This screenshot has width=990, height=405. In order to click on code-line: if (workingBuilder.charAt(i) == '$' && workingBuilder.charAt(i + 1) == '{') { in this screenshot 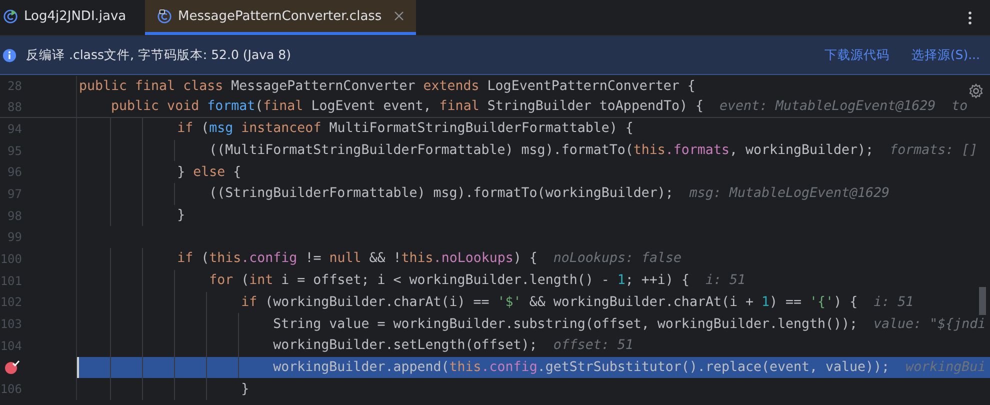, I will do `click(549, 302)`.